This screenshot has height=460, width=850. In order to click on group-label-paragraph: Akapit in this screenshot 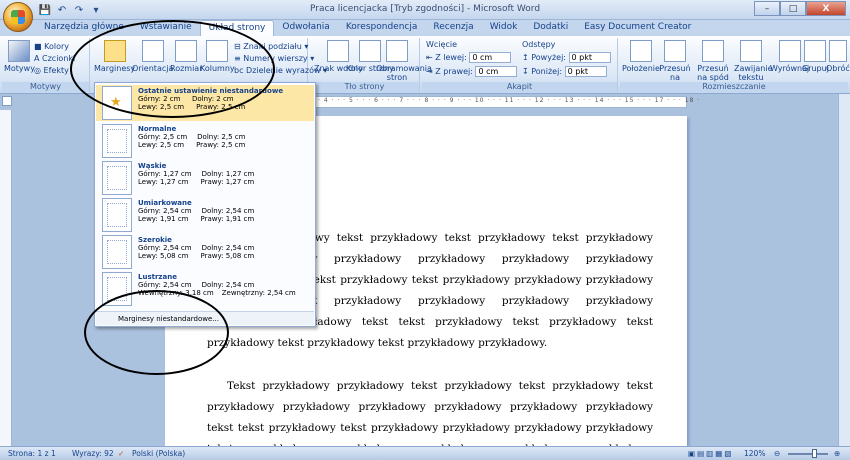, I will do `click(519, 87)`.